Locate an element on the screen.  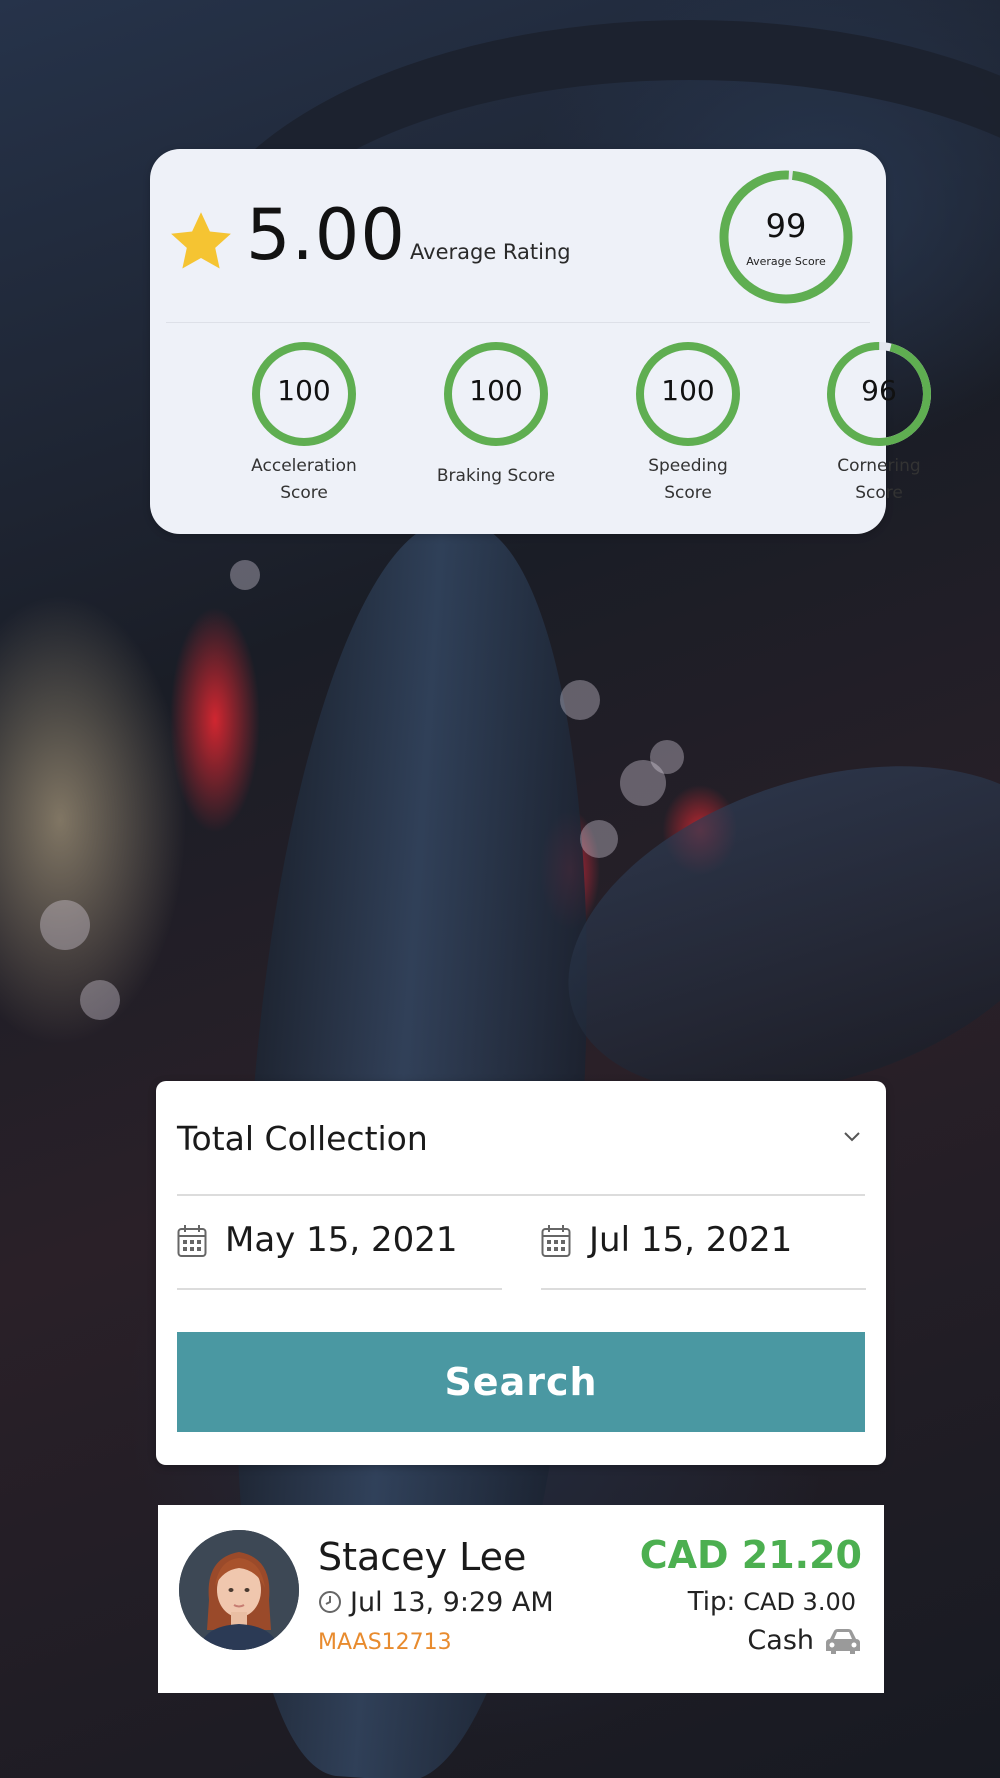
speeding-score-label: Speeding Score is located at coordinates (688, 479).